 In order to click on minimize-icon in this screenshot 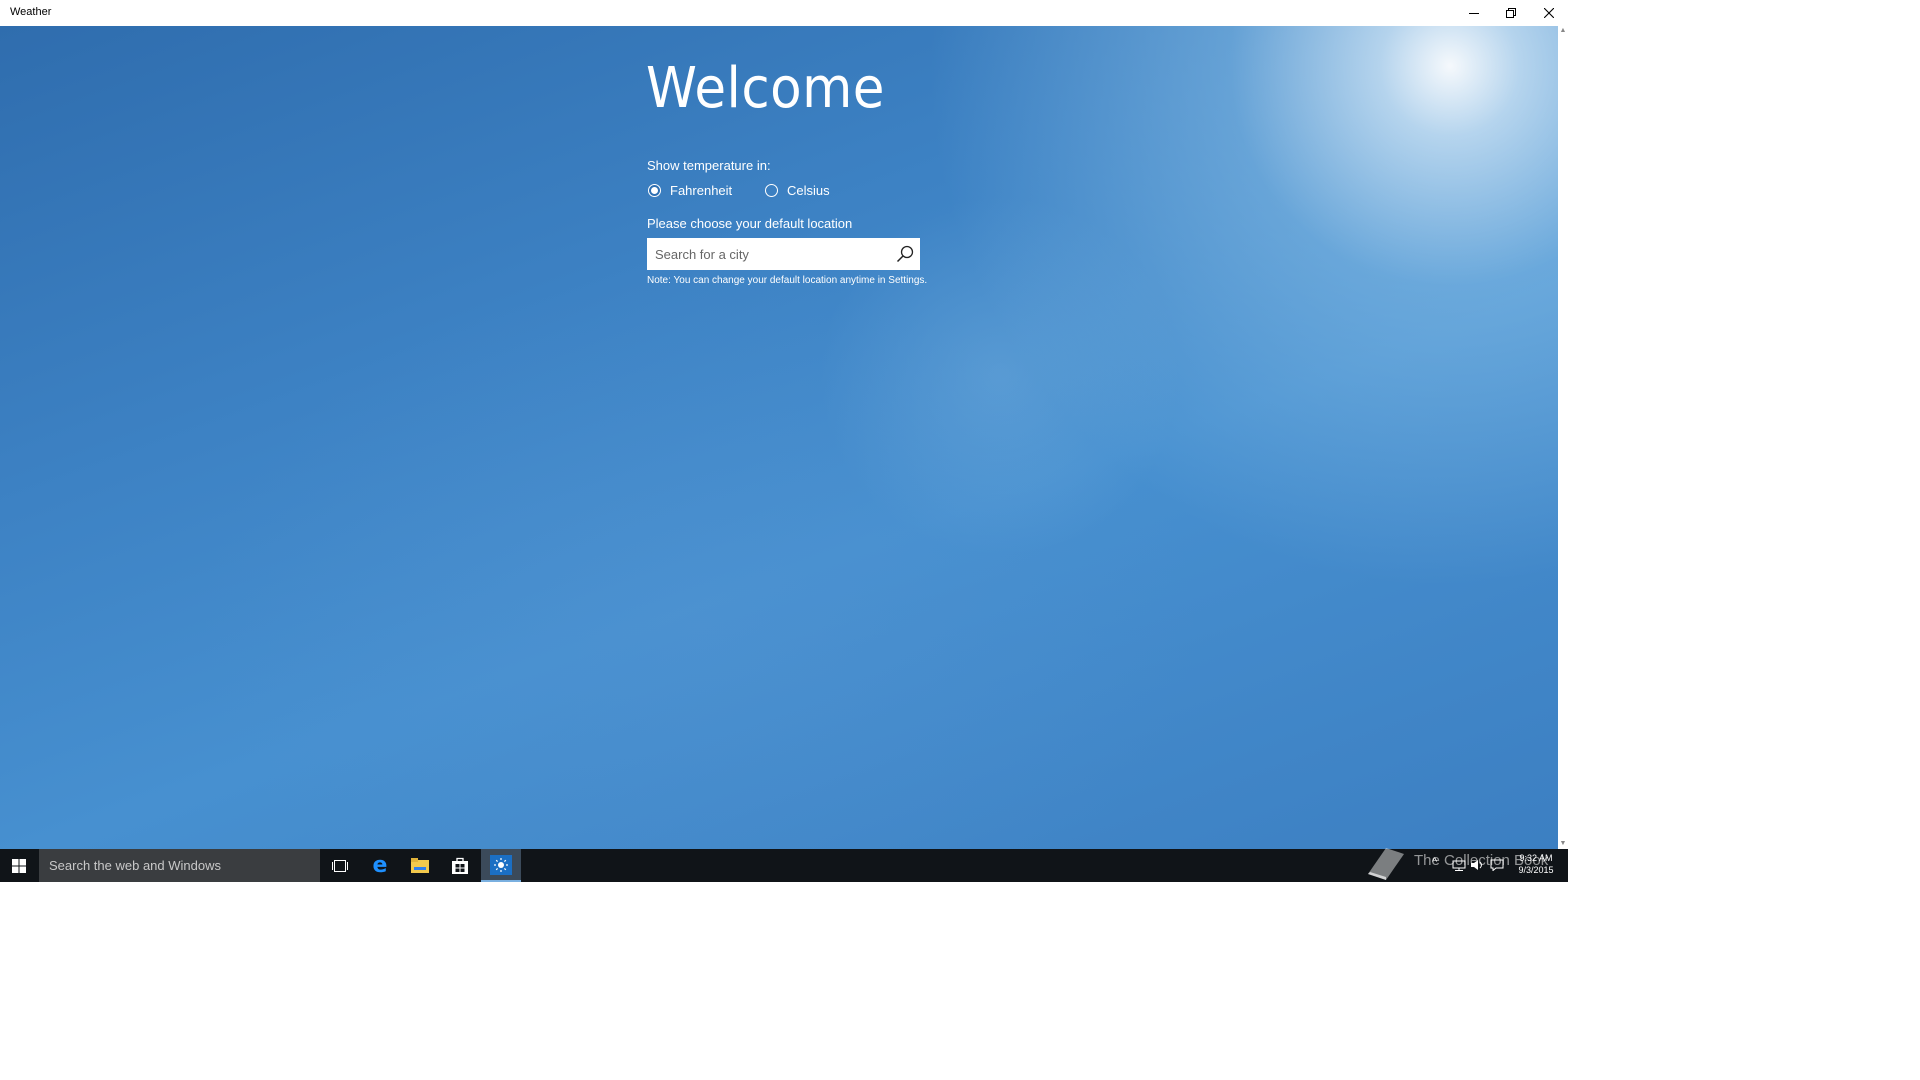, I will do `click(1474, 13)`.